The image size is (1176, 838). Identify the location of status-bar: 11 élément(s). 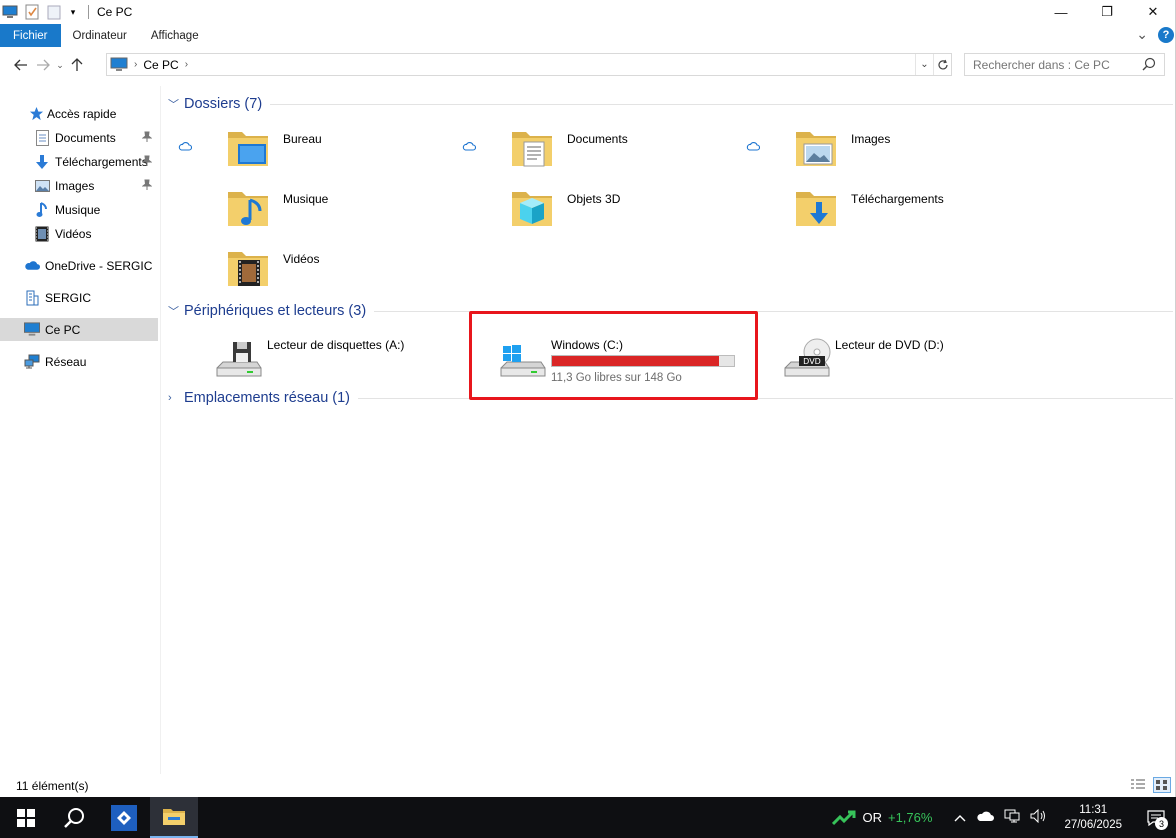
(588, 785).